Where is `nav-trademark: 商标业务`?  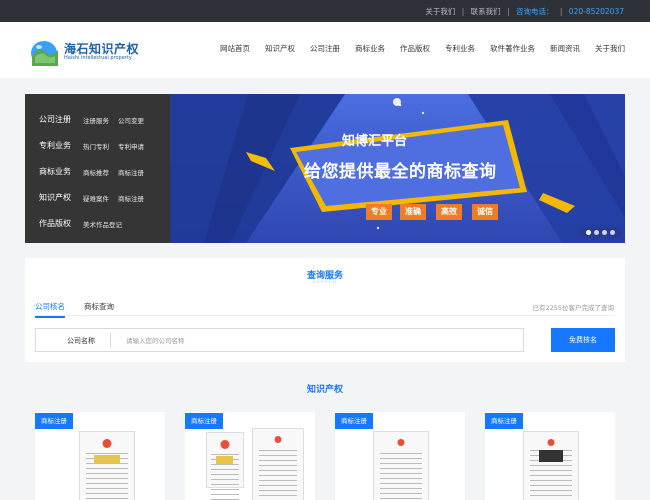
nav-trademark: 商标业务 is located at coordinates (370, 48).